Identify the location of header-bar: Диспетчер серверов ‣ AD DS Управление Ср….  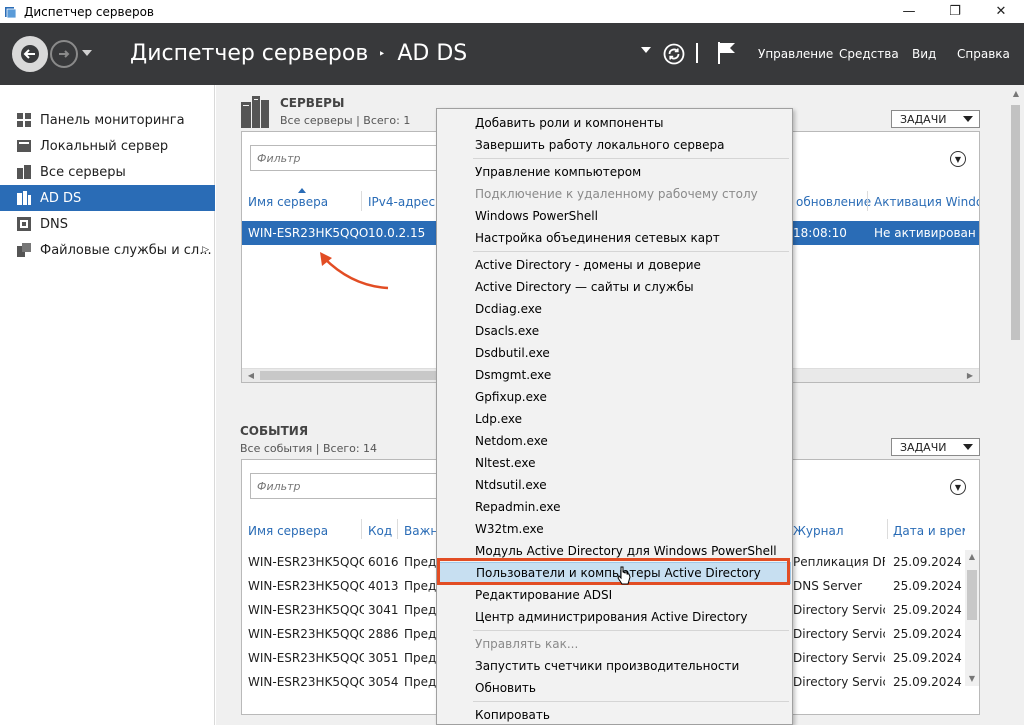
(512, 54).